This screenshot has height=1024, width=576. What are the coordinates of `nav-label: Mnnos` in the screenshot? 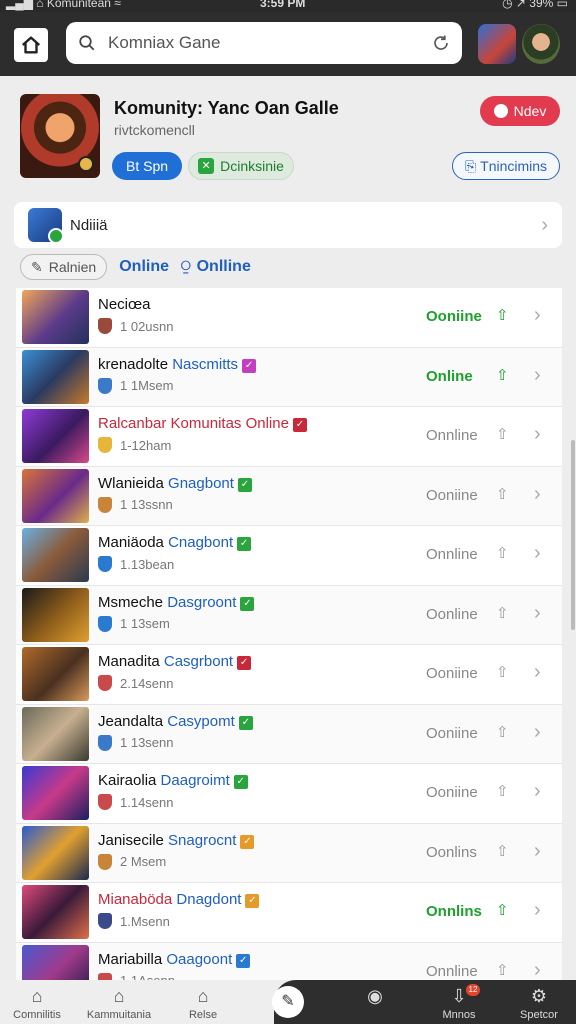 It's located at (459, 1015).